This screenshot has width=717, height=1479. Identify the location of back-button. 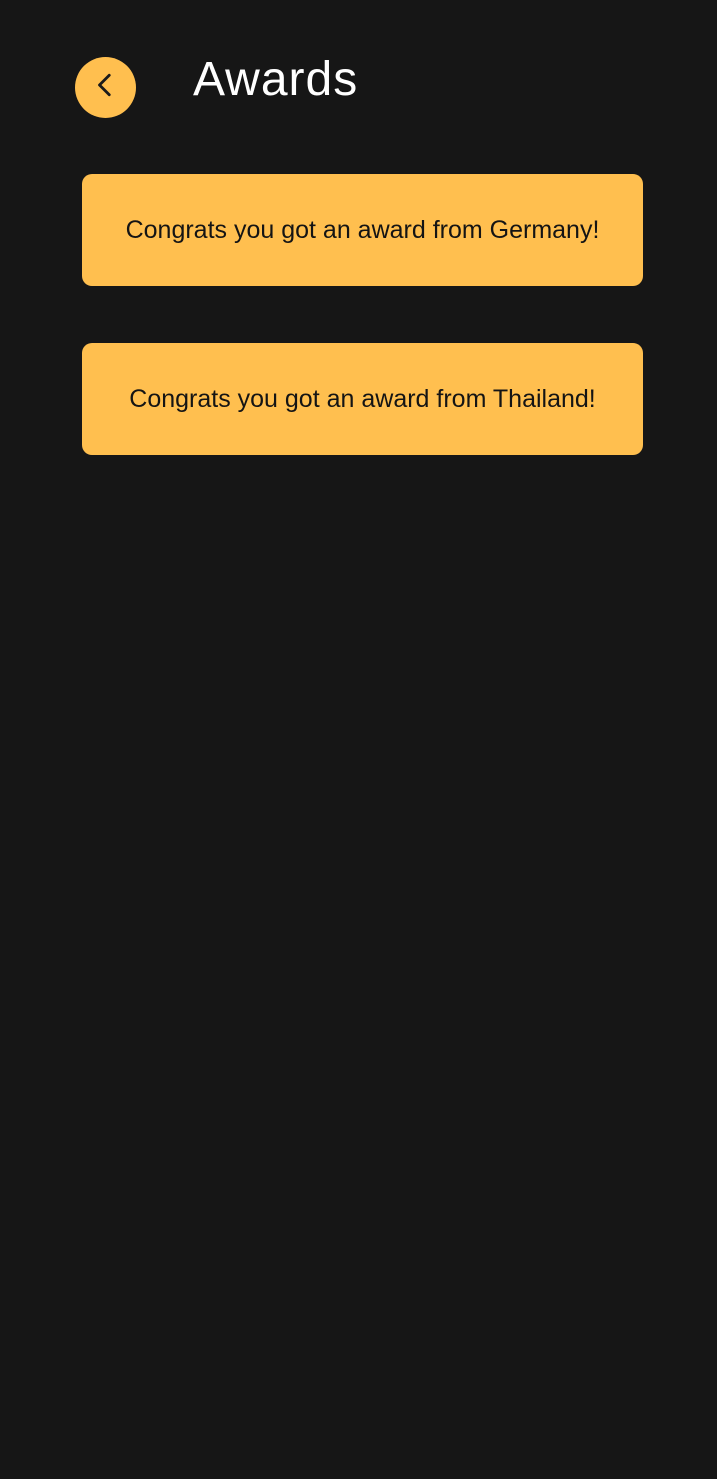
(105, 87).